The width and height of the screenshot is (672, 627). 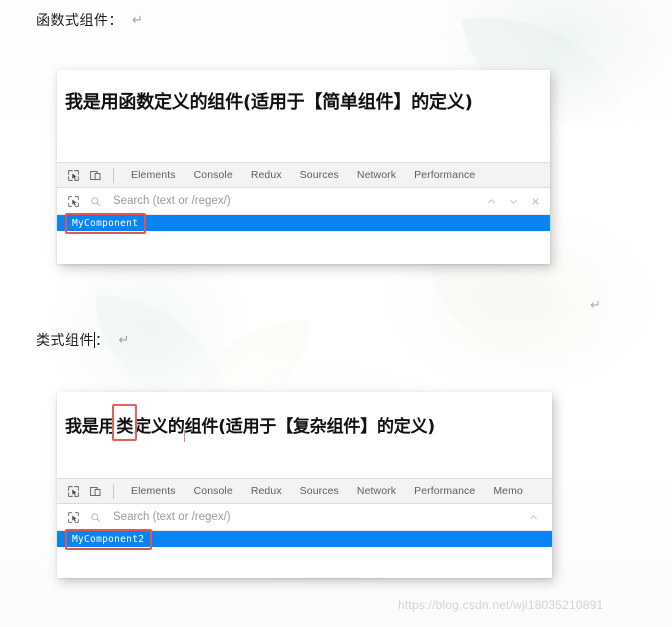 I want to click on pilcrow-mark-standalone: ↵, so click(x=595, y=305).